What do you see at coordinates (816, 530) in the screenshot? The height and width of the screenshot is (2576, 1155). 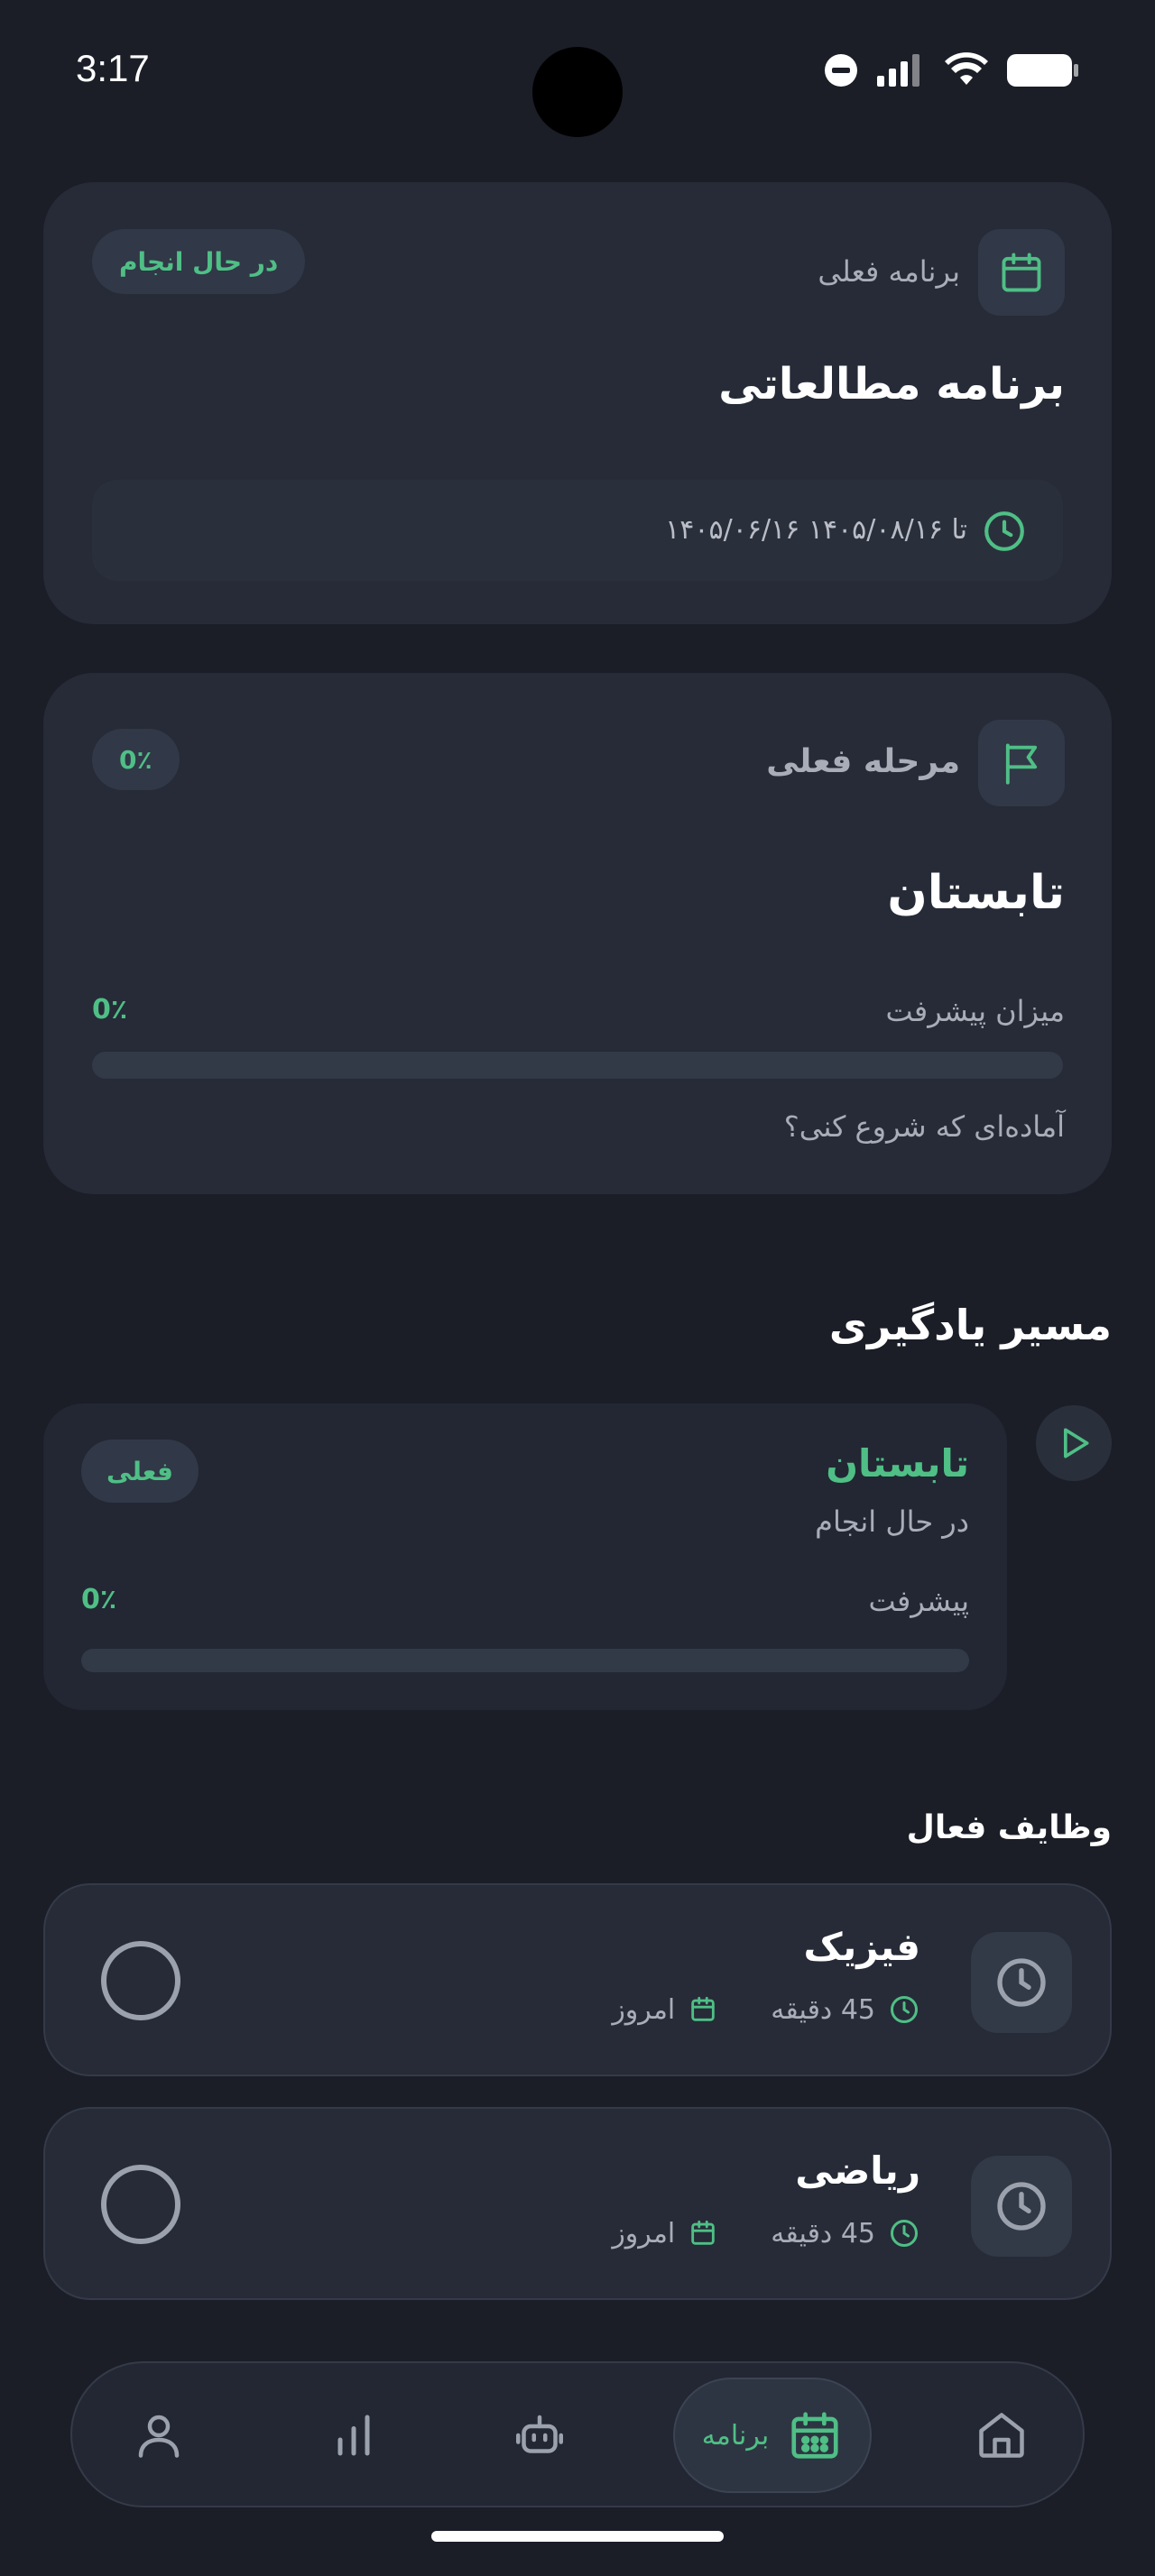 I see `date-range: ۱۴۰۵/۰۶/۱۶ تا ۱۴۰۵/۰۸/۱۶` at bounding box center [816, 530].